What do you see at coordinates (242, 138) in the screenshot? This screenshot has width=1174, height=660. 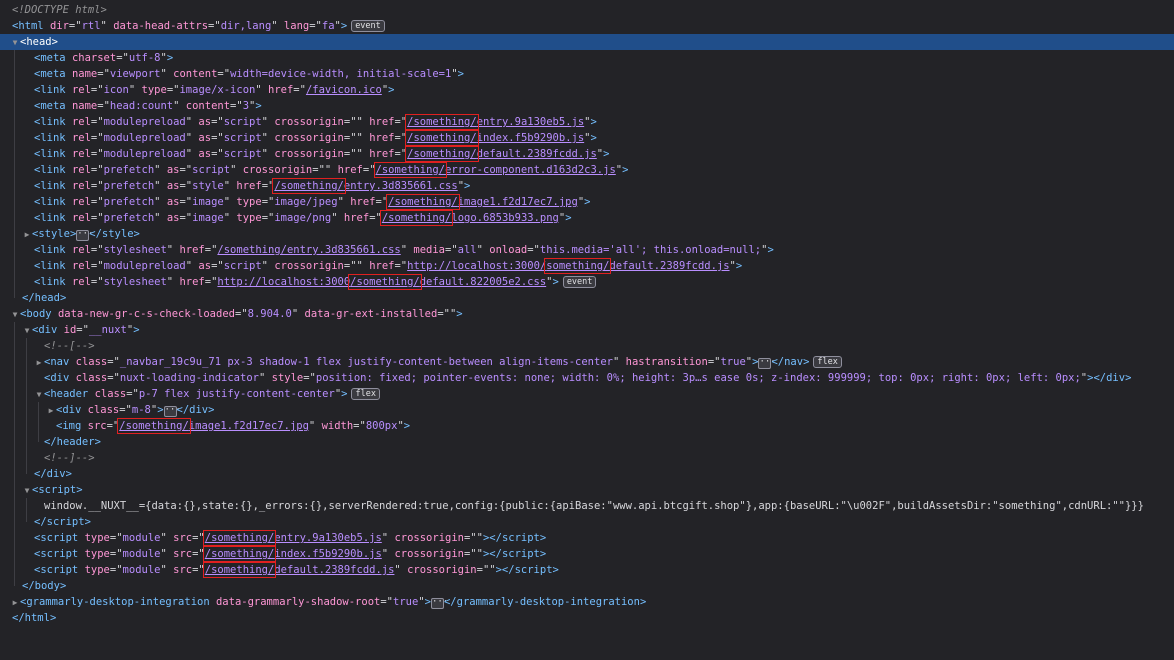 I see `attr-value: script` at bounding box center [242, 138].